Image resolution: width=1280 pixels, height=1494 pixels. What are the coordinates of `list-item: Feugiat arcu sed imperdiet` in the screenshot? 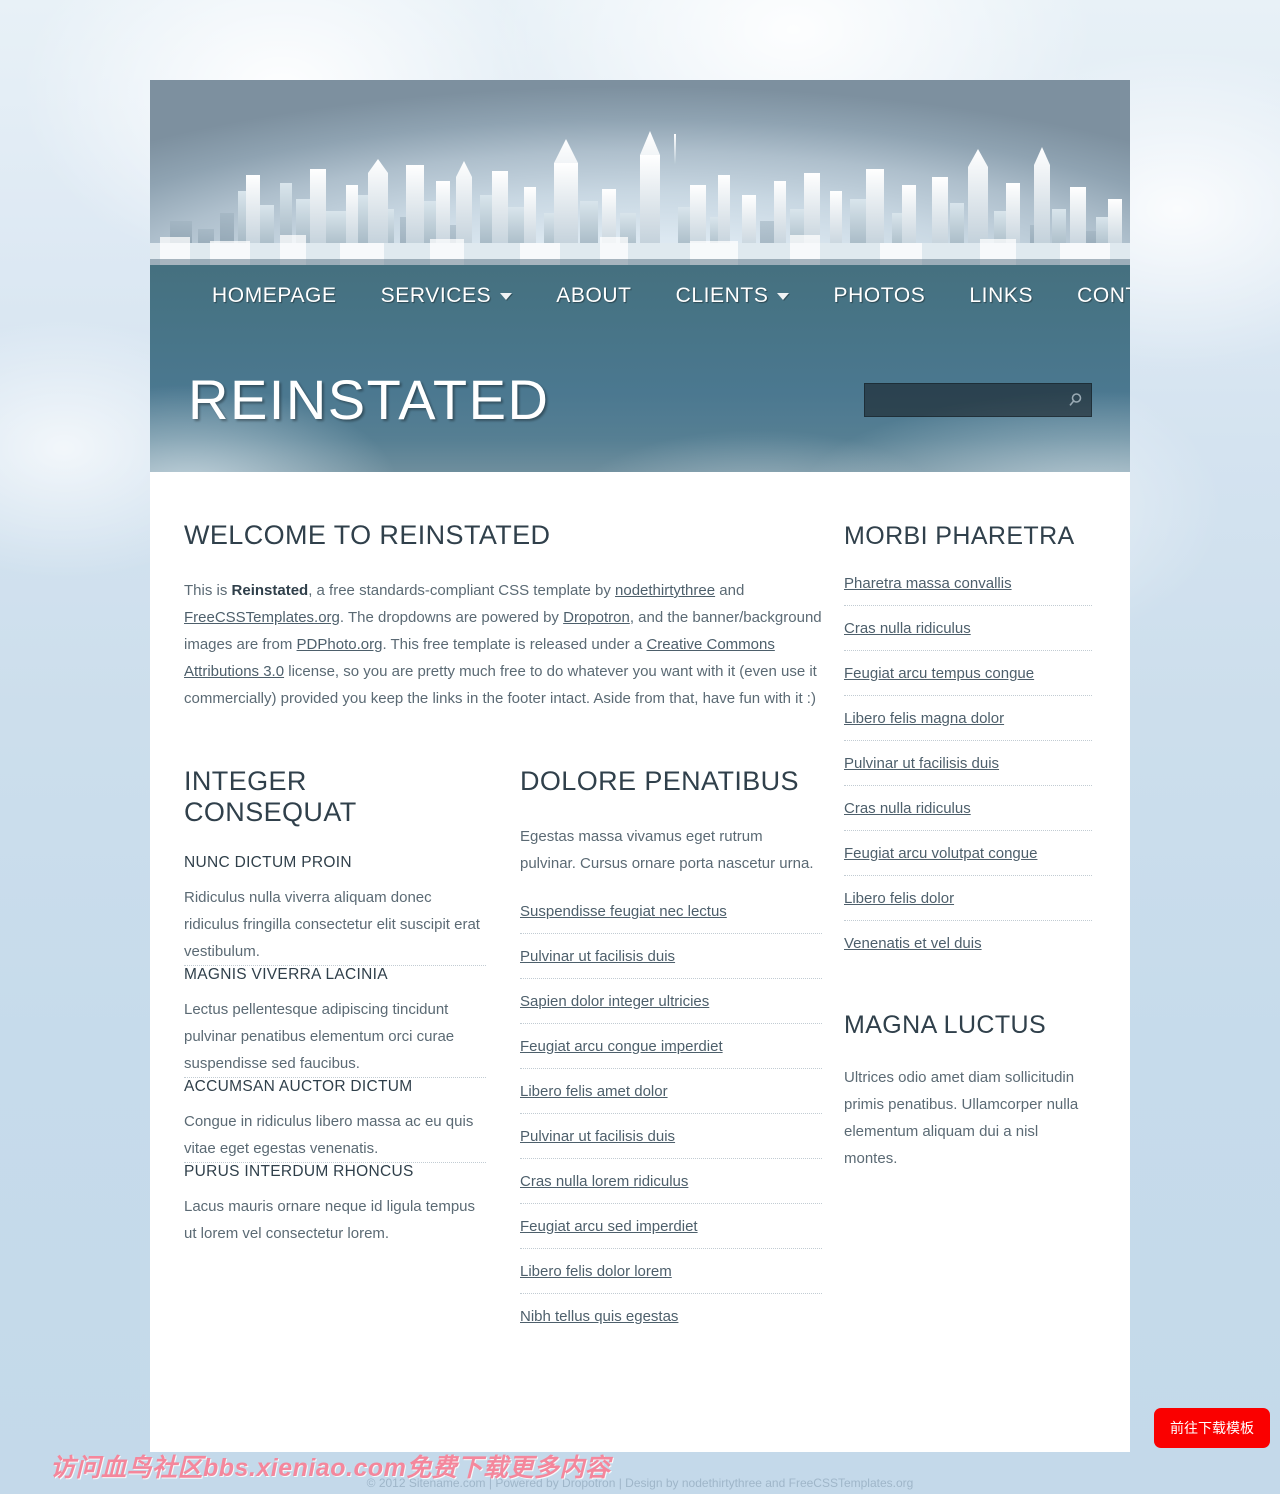 It's located at (671, 1225).